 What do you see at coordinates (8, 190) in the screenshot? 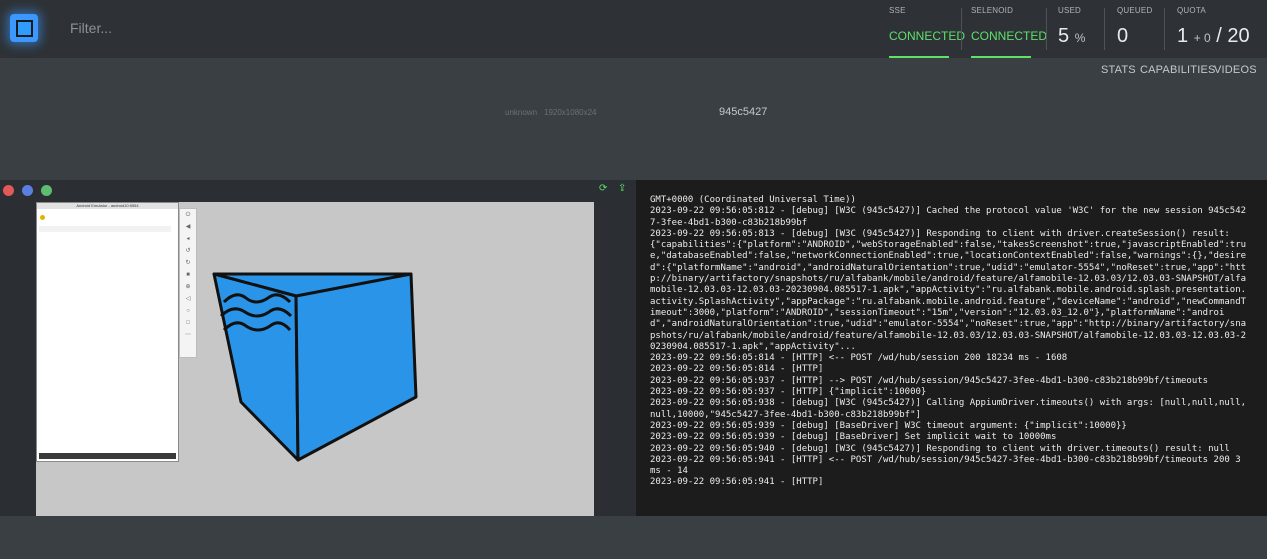
I see `close-window-button` at bounding box center [8, 190].